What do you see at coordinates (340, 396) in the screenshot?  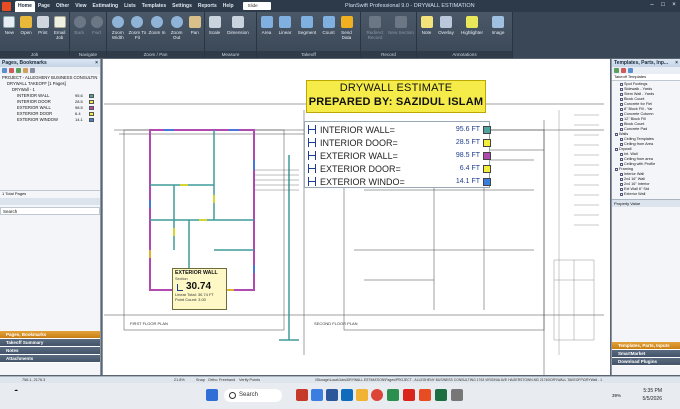 I see `taskbar: ☁ Search 39% 5:35 PM 5/5/2026` at bounding box center [340, 396].